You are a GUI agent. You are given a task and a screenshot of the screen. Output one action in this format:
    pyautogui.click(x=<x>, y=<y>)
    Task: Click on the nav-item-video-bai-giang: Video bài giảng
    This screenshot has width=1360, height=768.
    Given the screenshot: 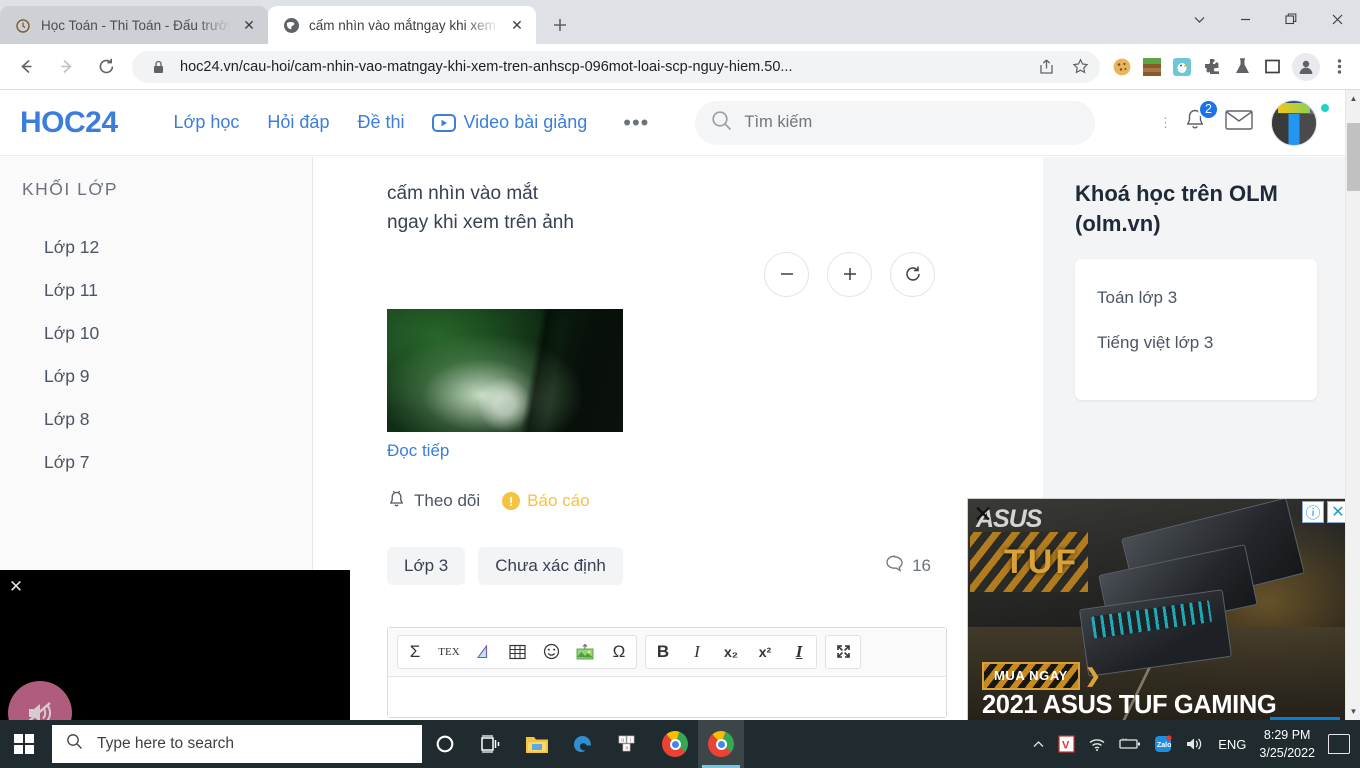 What is the action you would take?
    pyautogui.click(x=509, y=122)
    